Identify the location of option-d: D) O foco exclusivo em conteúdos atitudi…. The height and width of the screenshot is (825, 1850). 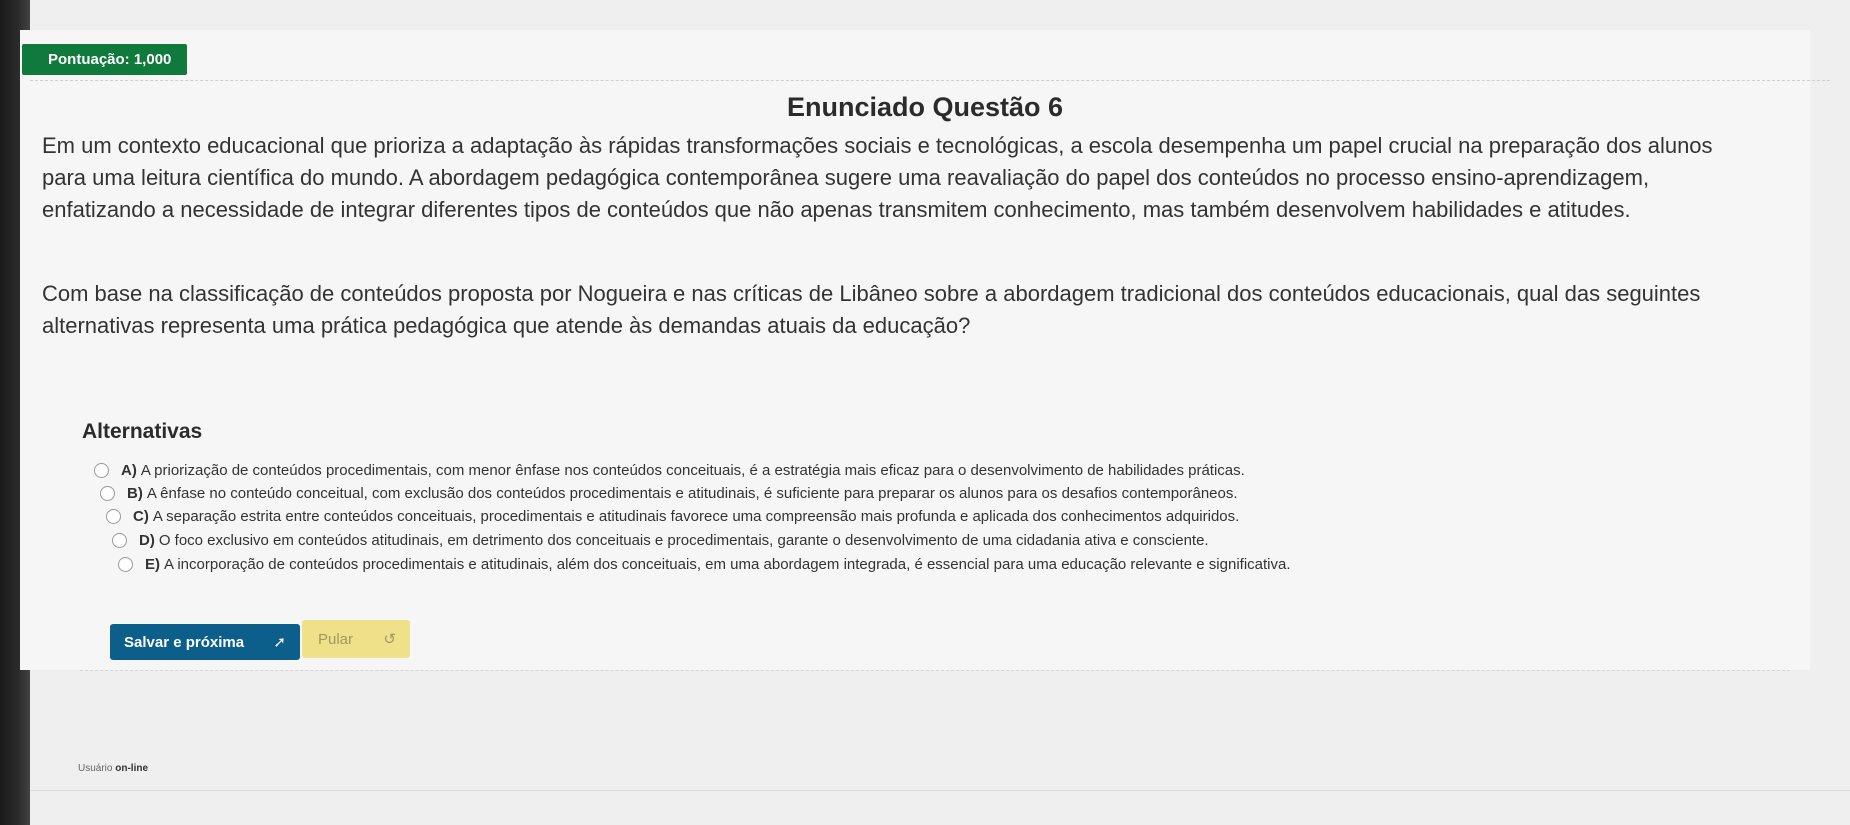
(660, 540).